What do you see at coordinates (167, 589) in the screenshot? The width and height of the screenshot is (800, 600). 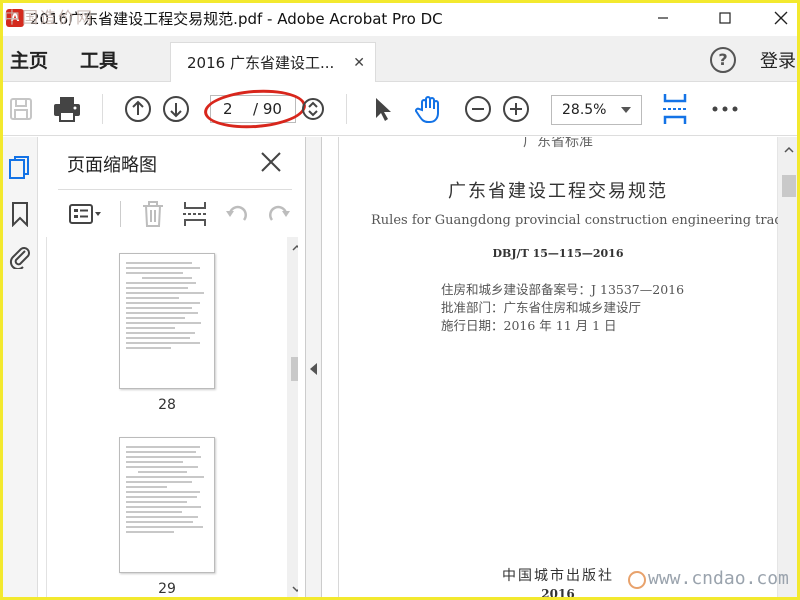 I see `thumbnail-page-number: 29` at bounding box center [167, 589].